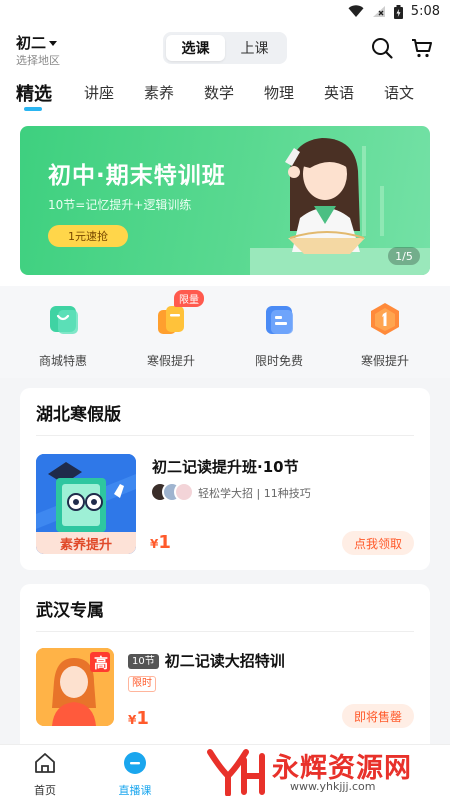 Image resolution: width=450 pixels, height=799 pixels. Describe the element at coordinates (64, 320) in the screenshot. I see `shop-bag-icon` at that location.